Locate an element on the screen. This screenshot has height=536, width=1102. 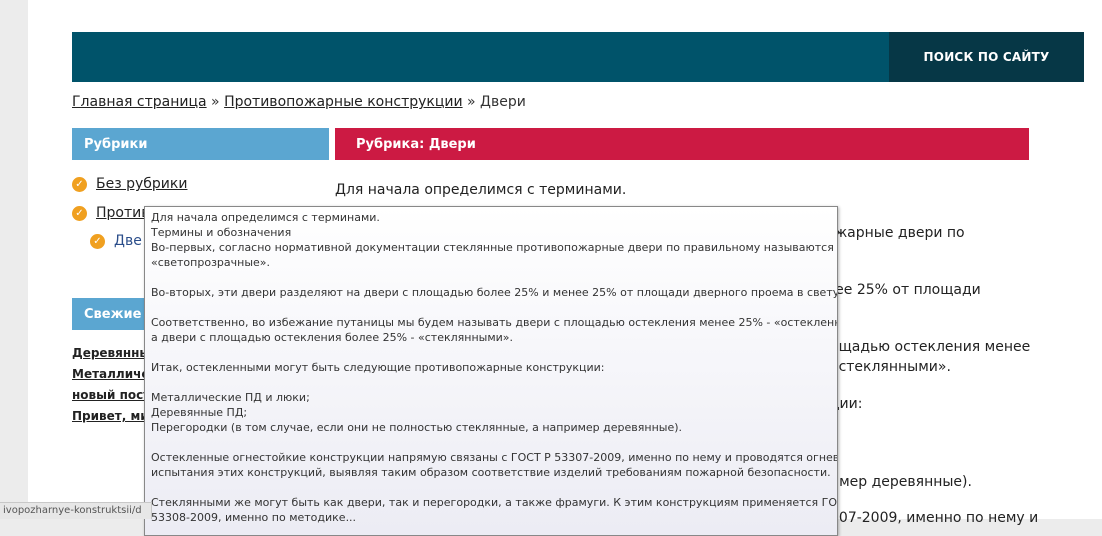
article-line: Для начала определимся с терминами. is located at coordinates (481, 190).